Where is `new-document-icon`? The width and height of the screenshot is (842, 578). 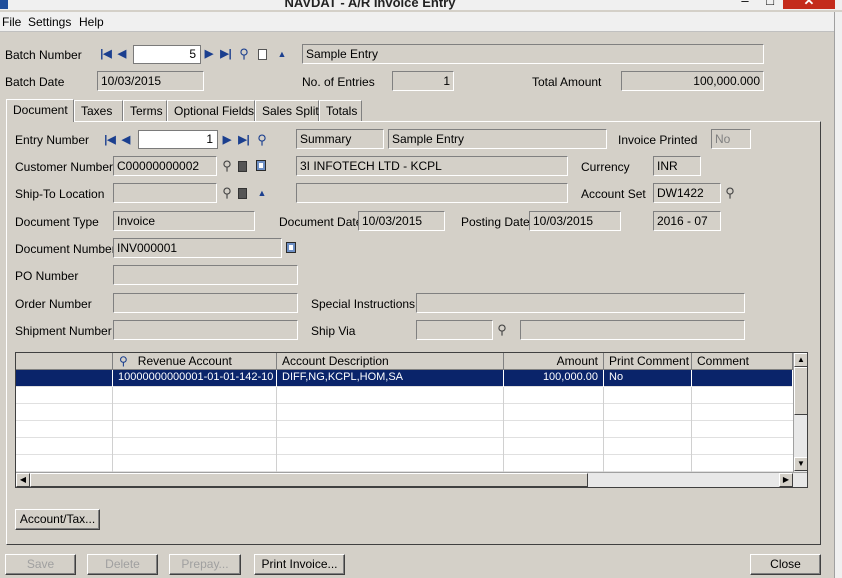
new-document-icon is located at coordinates (262, 54).